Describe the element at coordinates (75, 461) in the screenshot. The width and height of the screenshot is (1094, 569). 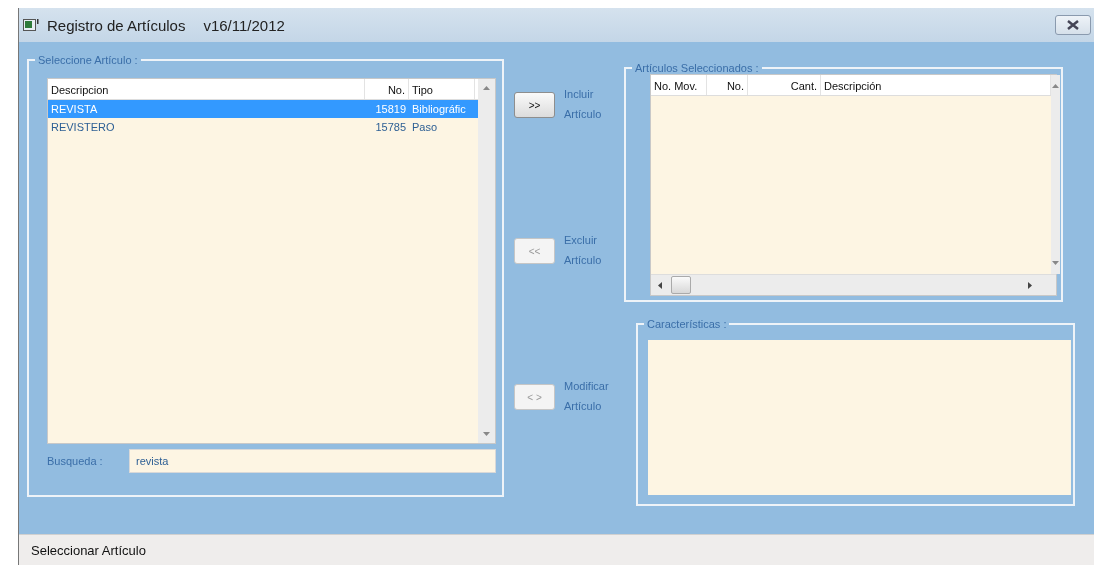
I see `search-label: Busqueda :` at that location.